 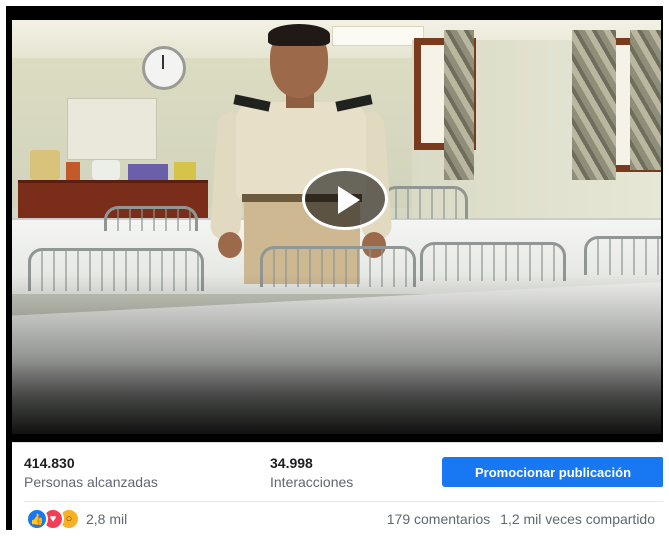 What do you see at coordinates (291, 463) in the screenshot?
I see `engagement-count: 34.998` at bounding box center [291, 463].